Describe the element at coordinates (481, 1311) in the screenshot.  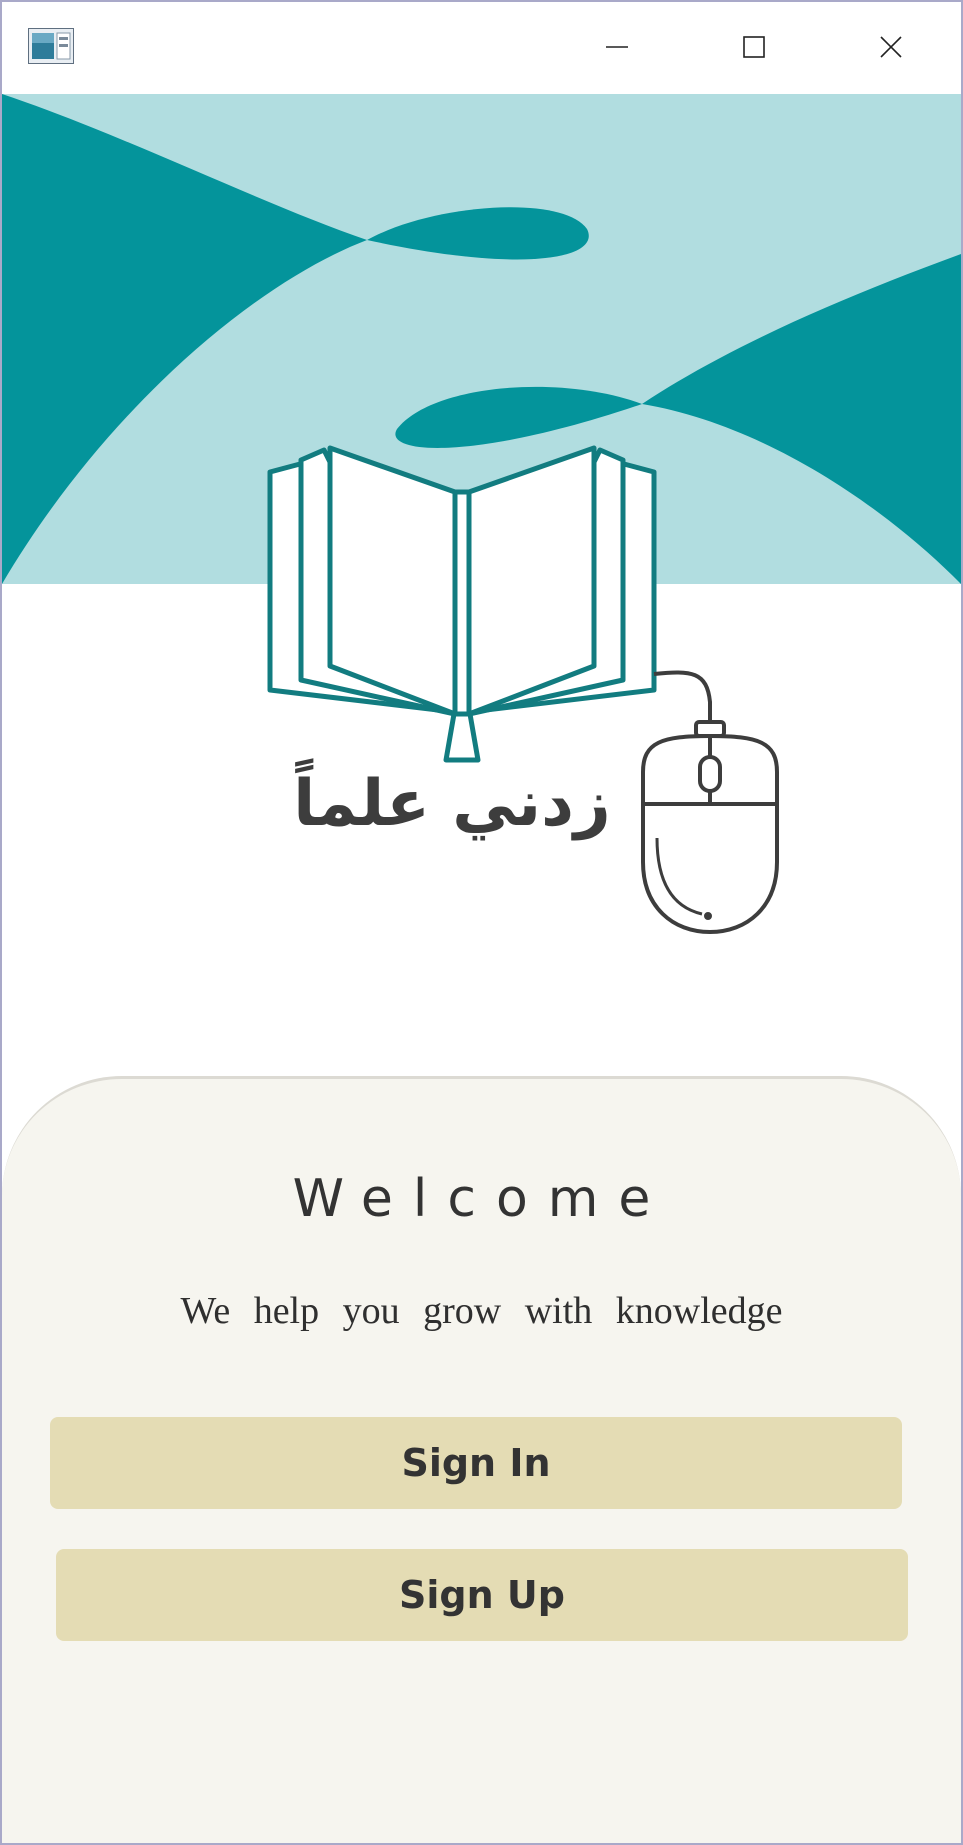
I see `tagline-text: We help you grow with knowledge` at that location.